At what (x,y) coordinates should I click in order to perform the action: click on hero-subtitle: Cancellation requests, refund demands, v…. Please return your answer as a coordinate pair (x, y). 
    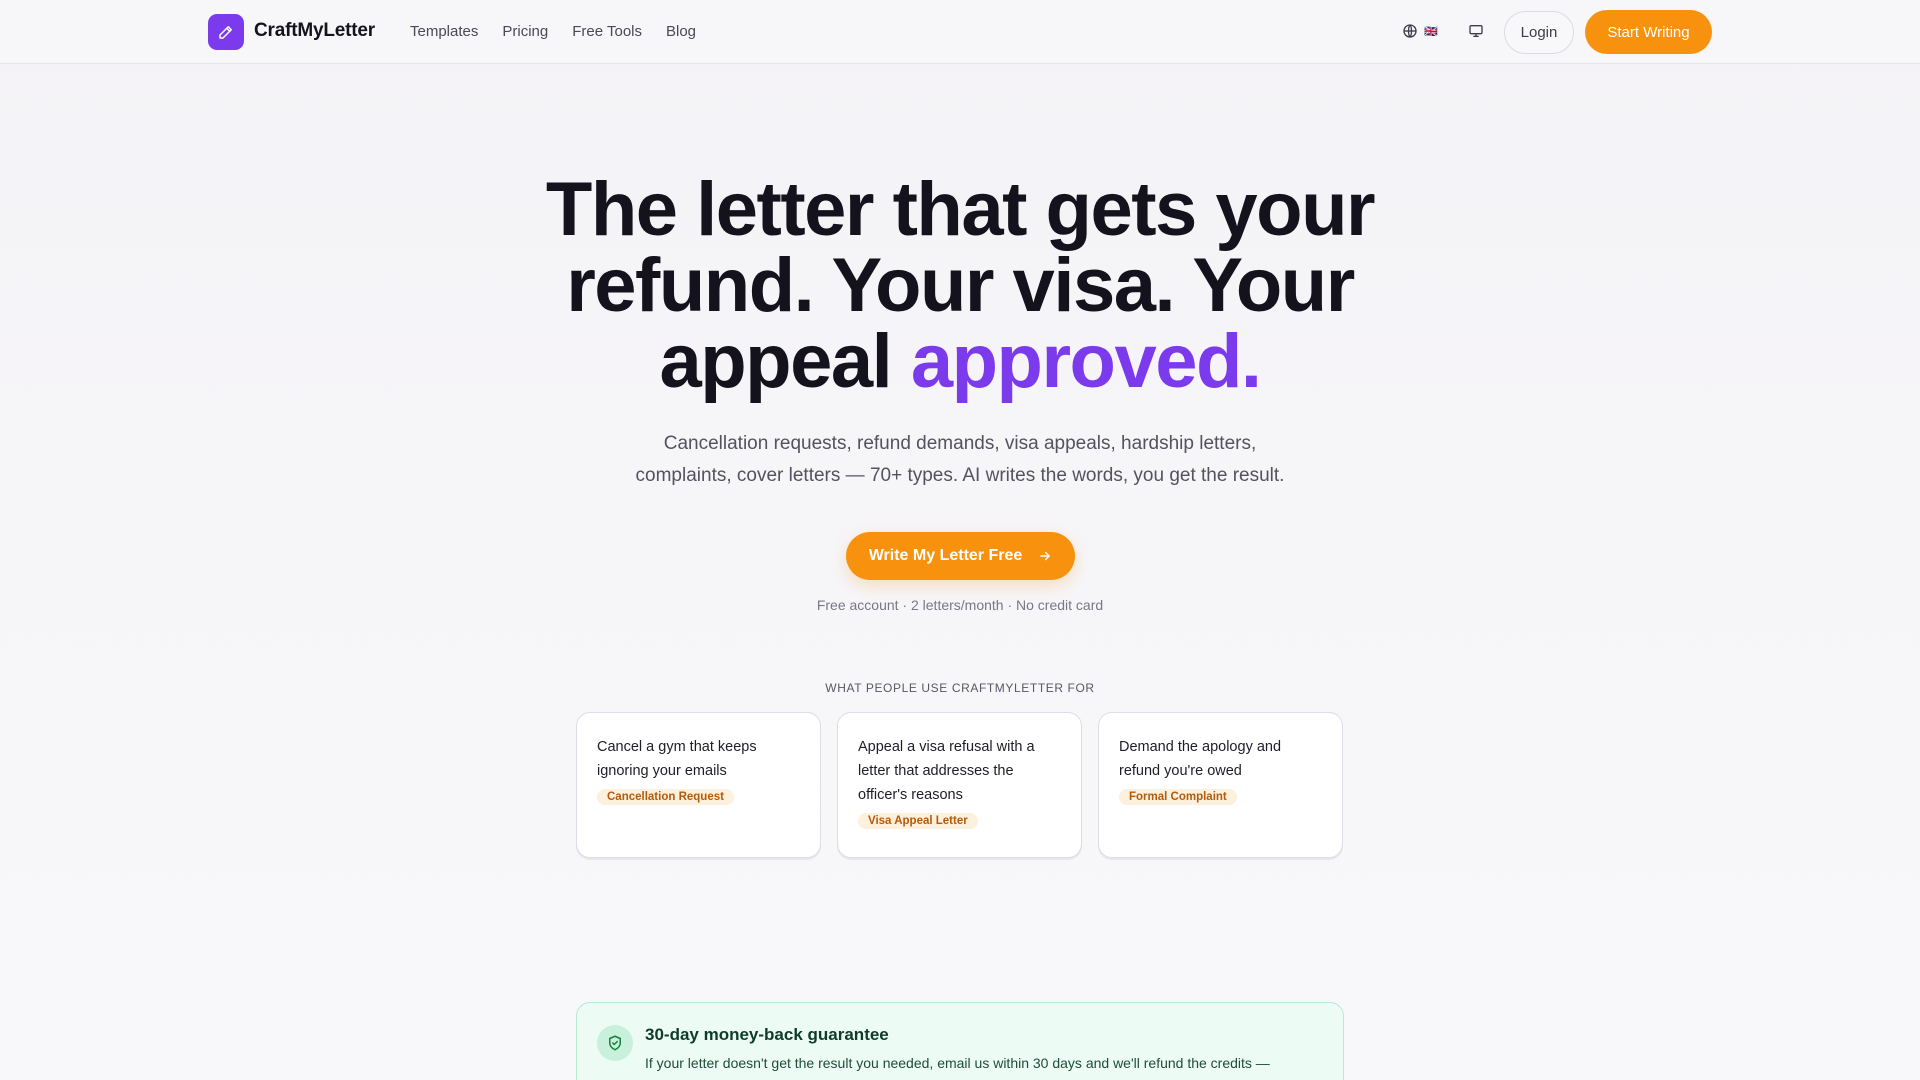
    Looking at the image, I should click on (960, 460).